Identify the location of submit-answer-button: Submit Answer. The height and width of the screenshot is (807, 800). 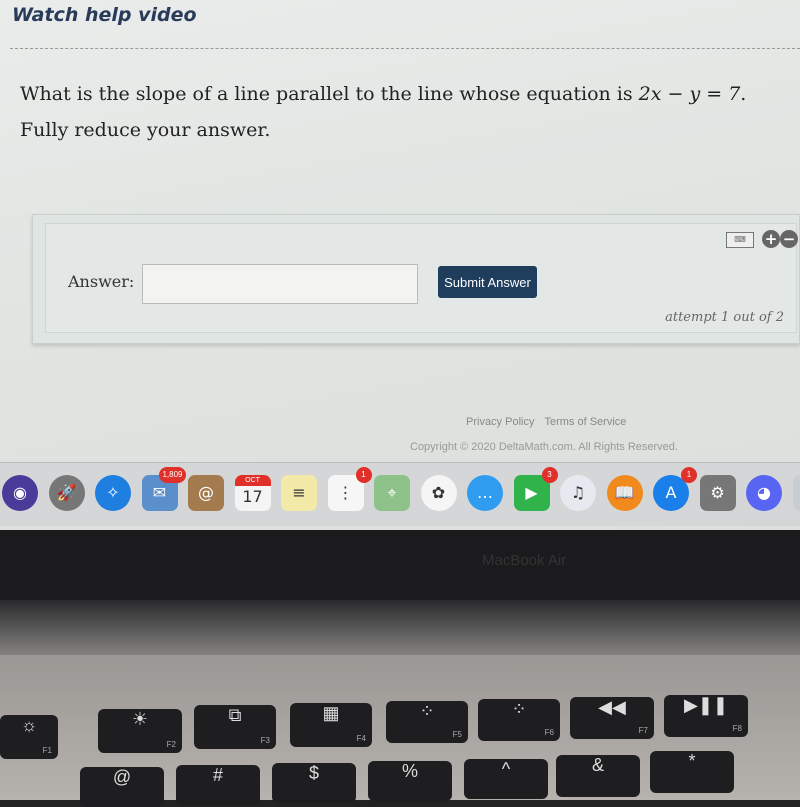
(487, 282).